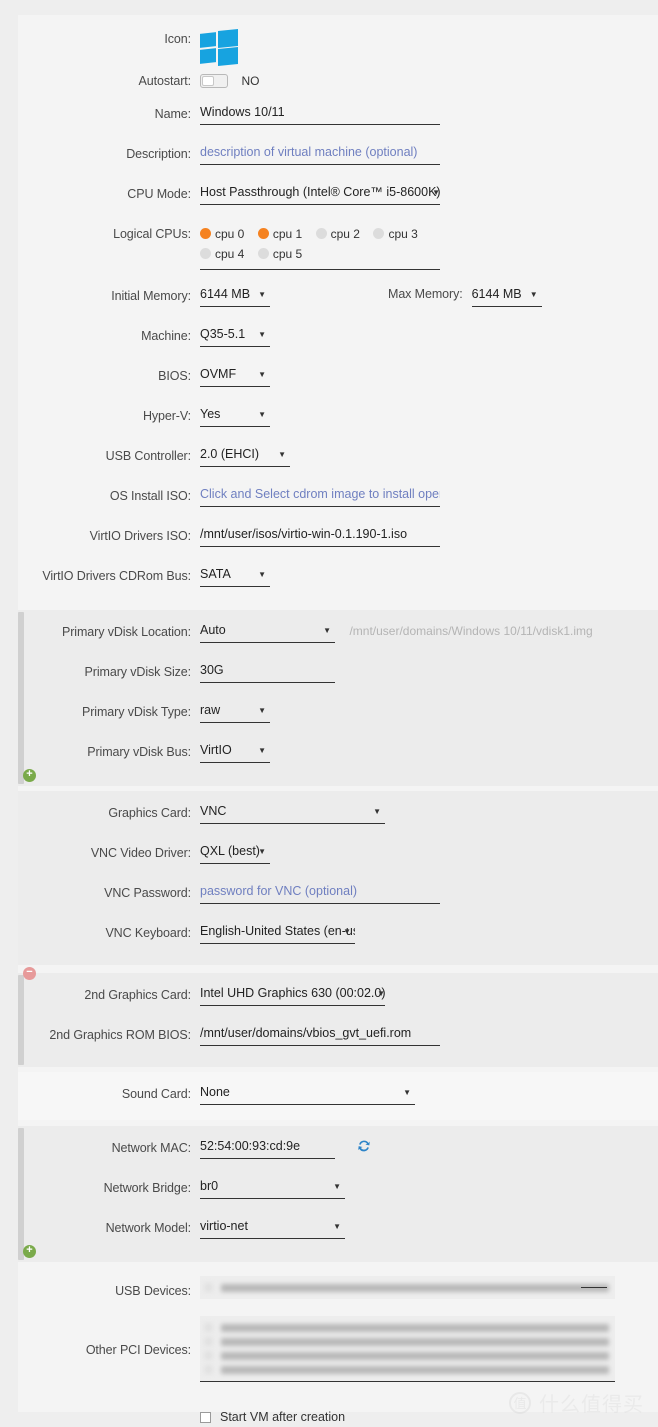 This screenshot has height=1427, width=658. What do you see at coordinates (320, 893) in the screenshot?
I see `vnc-password-input: password for VNC (optional)` at bounding box center [320, 893].